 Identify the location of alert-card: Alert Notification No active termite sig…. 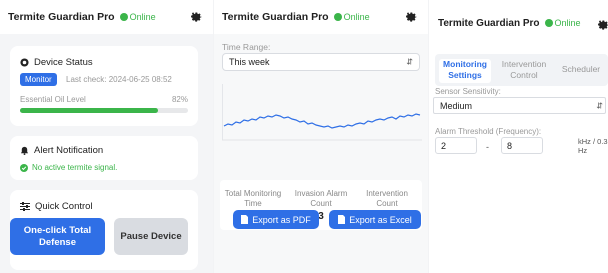
(104, 158).